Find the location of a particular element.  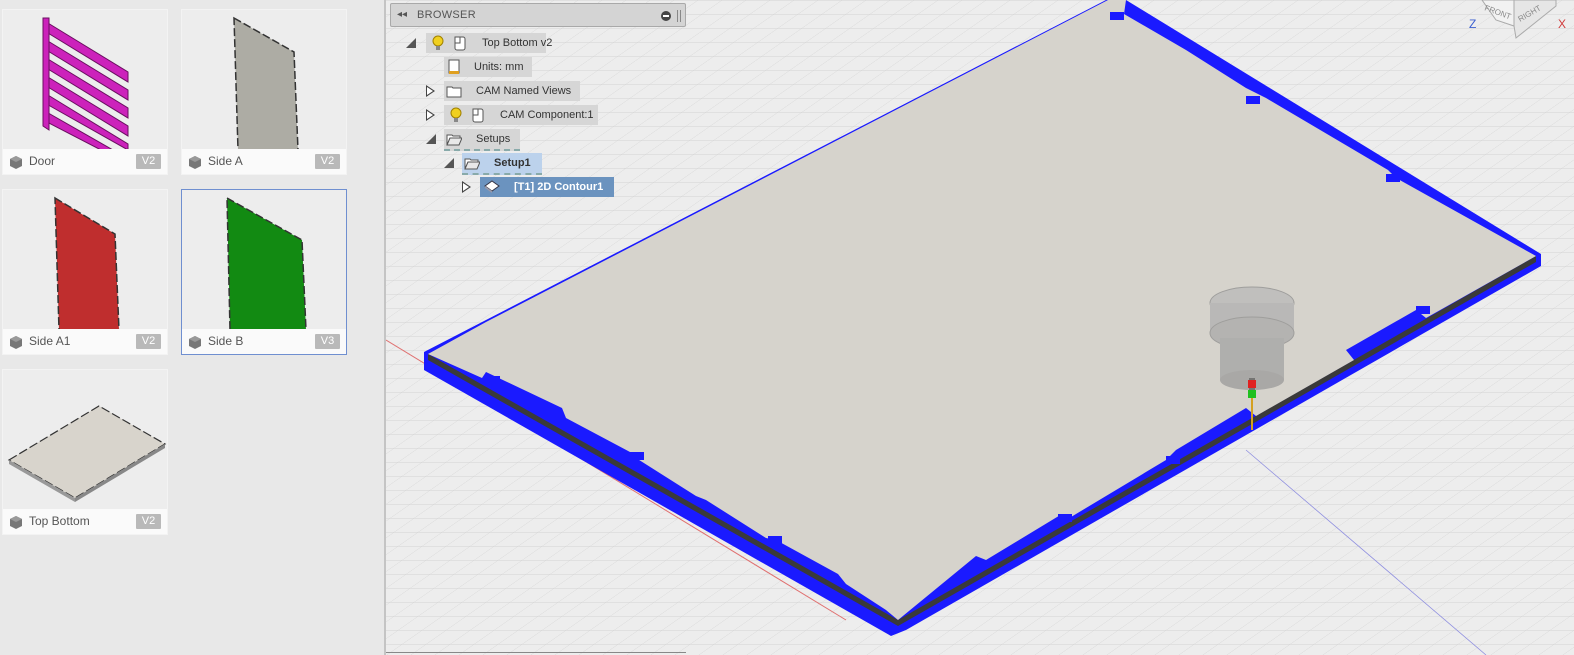

cam-component-label: CAM Component:1 is located at coordinates (547, 115).